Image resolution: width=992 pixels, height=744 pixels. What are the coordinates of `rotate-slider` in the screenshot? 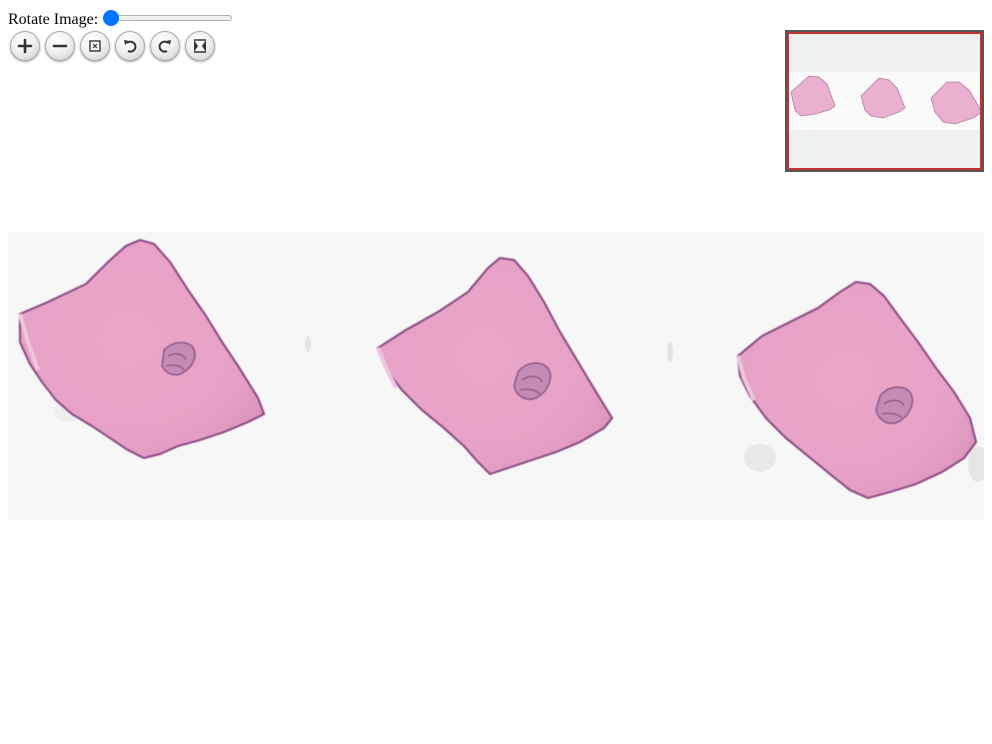 It's located at (168, 18).